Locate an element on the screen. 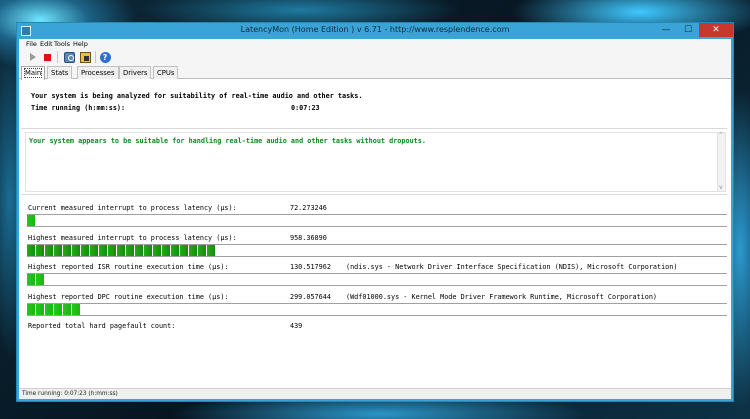 The width and height of the screenshot is (750, 419). latency-bar-highest is located at coordinates (377, 250).